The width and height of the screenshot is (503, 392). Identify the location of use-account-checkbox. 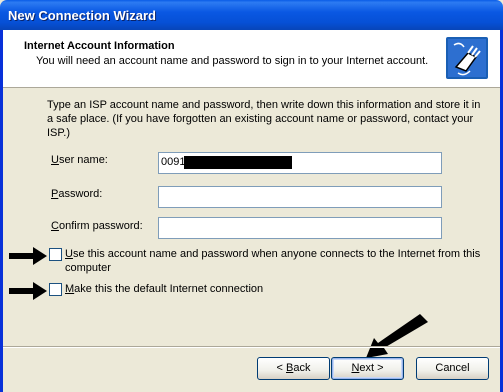
(55, 254).